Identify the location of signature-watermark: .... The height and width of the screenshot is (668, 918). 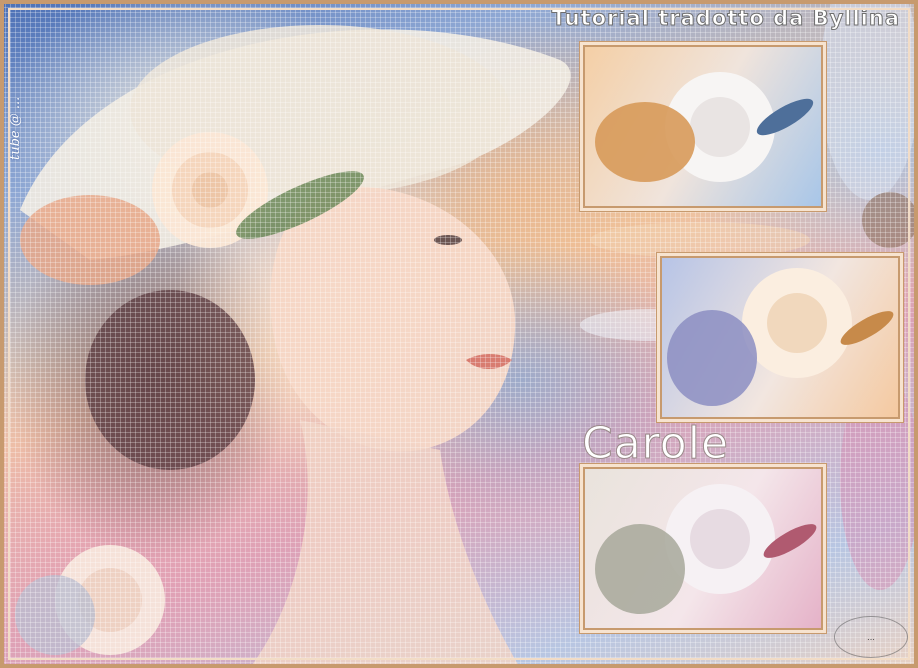
(871, 637).